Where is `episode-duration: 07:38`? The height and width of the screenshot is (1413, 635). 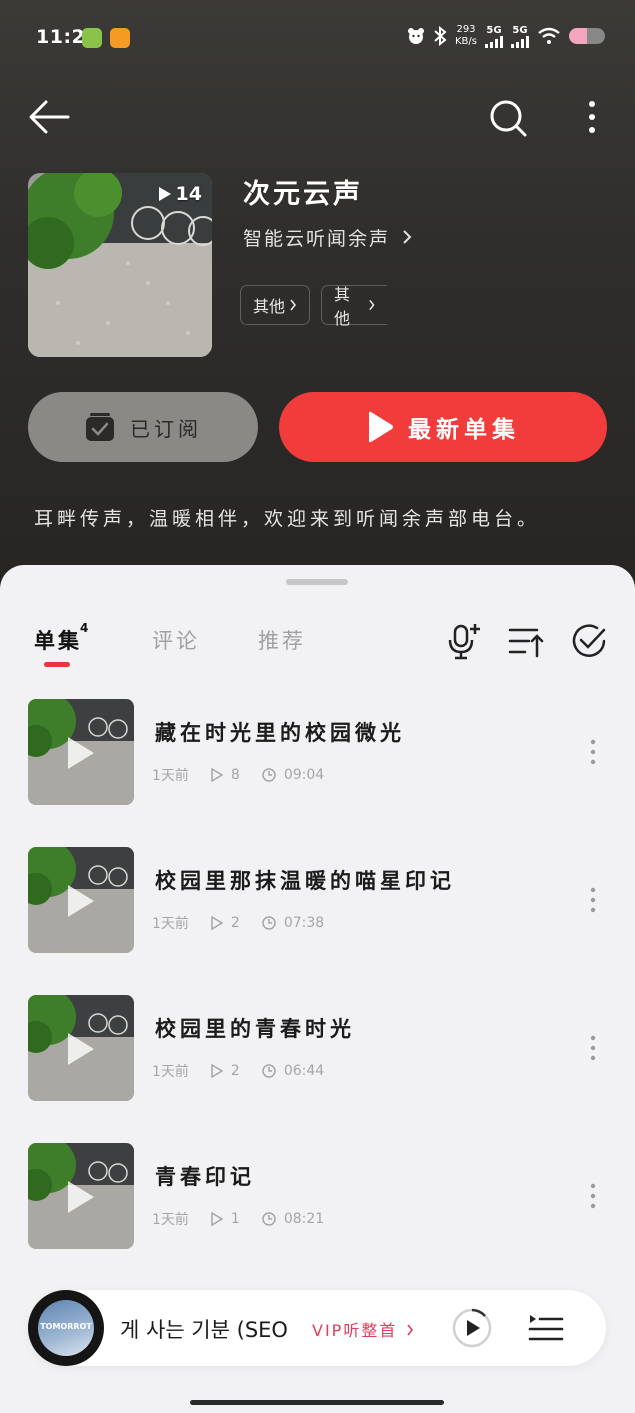 episode-duration: 07:38 is located at coordinates (293, 923).